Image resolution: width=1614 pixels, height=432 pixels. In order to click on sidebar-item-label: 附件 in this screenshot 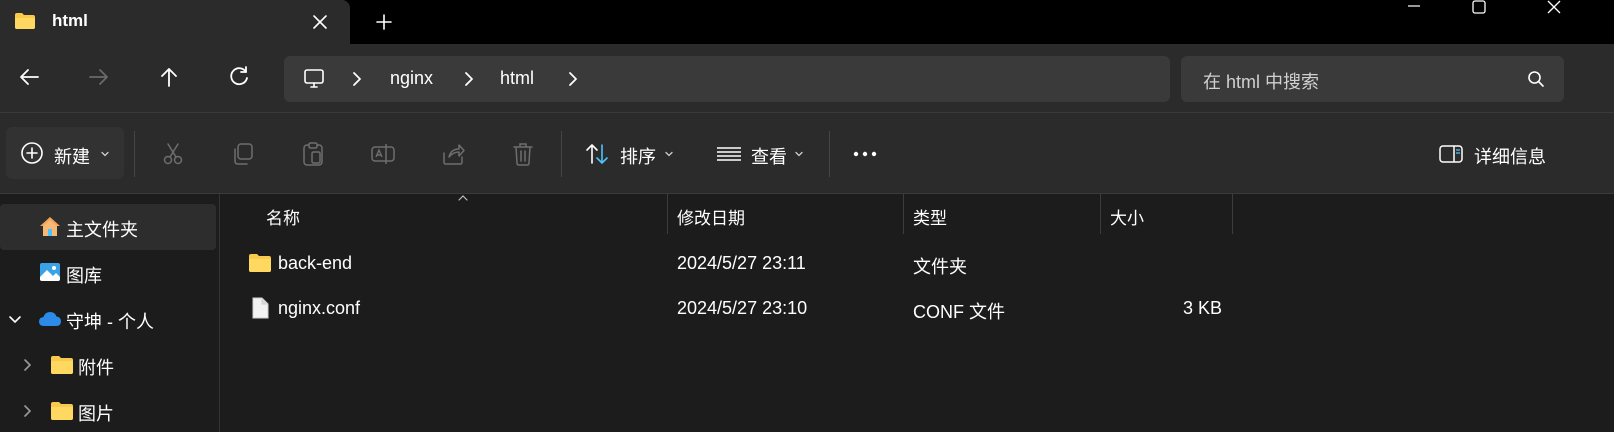, I will do `click(96, 368)`.